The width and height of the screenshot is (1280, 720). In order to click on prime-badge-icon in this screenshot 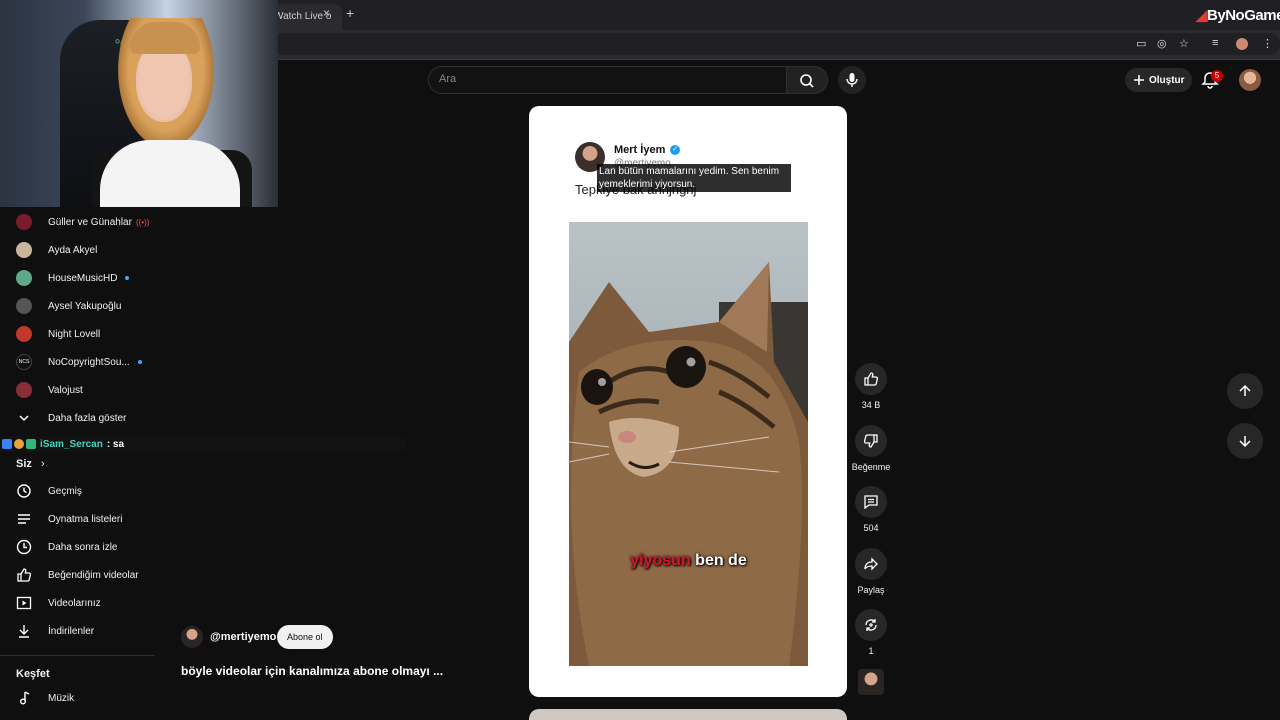, I will do `click(7, 444)`.